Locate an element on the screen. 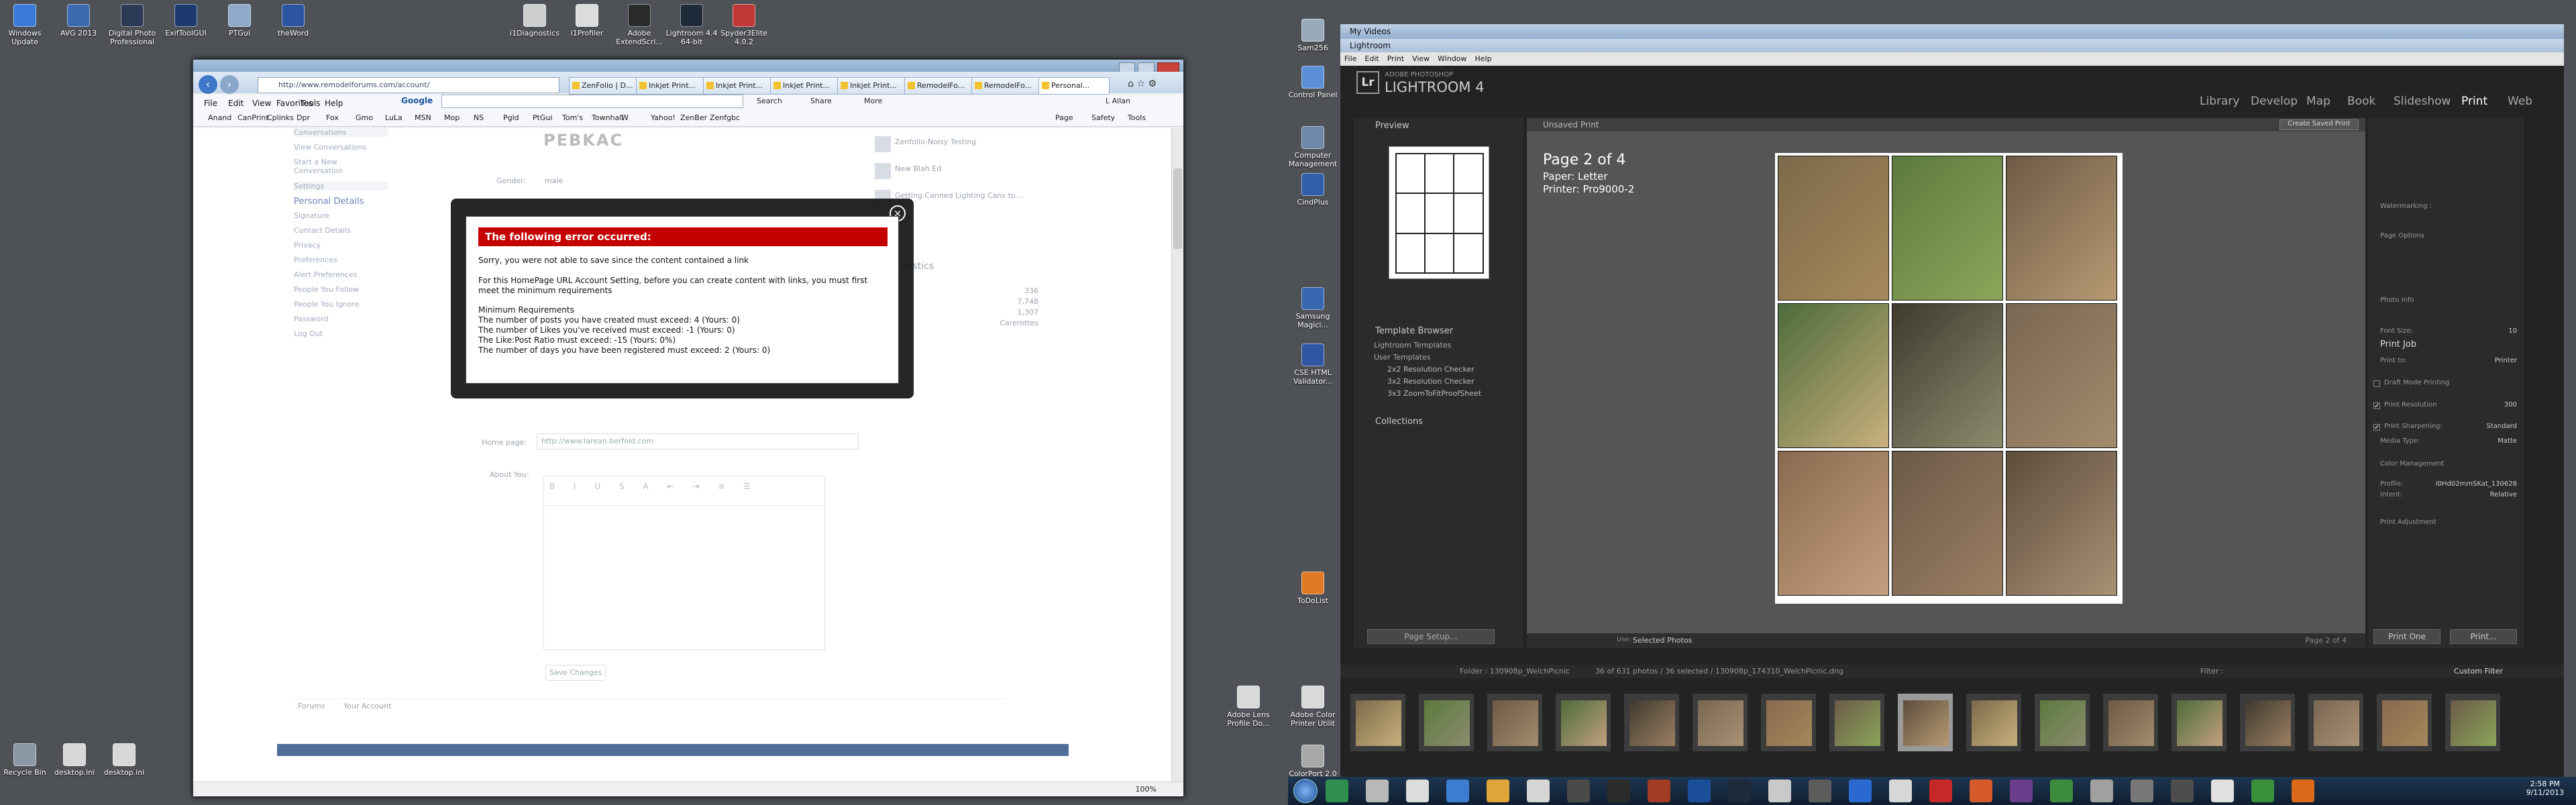  collections-header: Collections is located at coordinates (1399, 422).